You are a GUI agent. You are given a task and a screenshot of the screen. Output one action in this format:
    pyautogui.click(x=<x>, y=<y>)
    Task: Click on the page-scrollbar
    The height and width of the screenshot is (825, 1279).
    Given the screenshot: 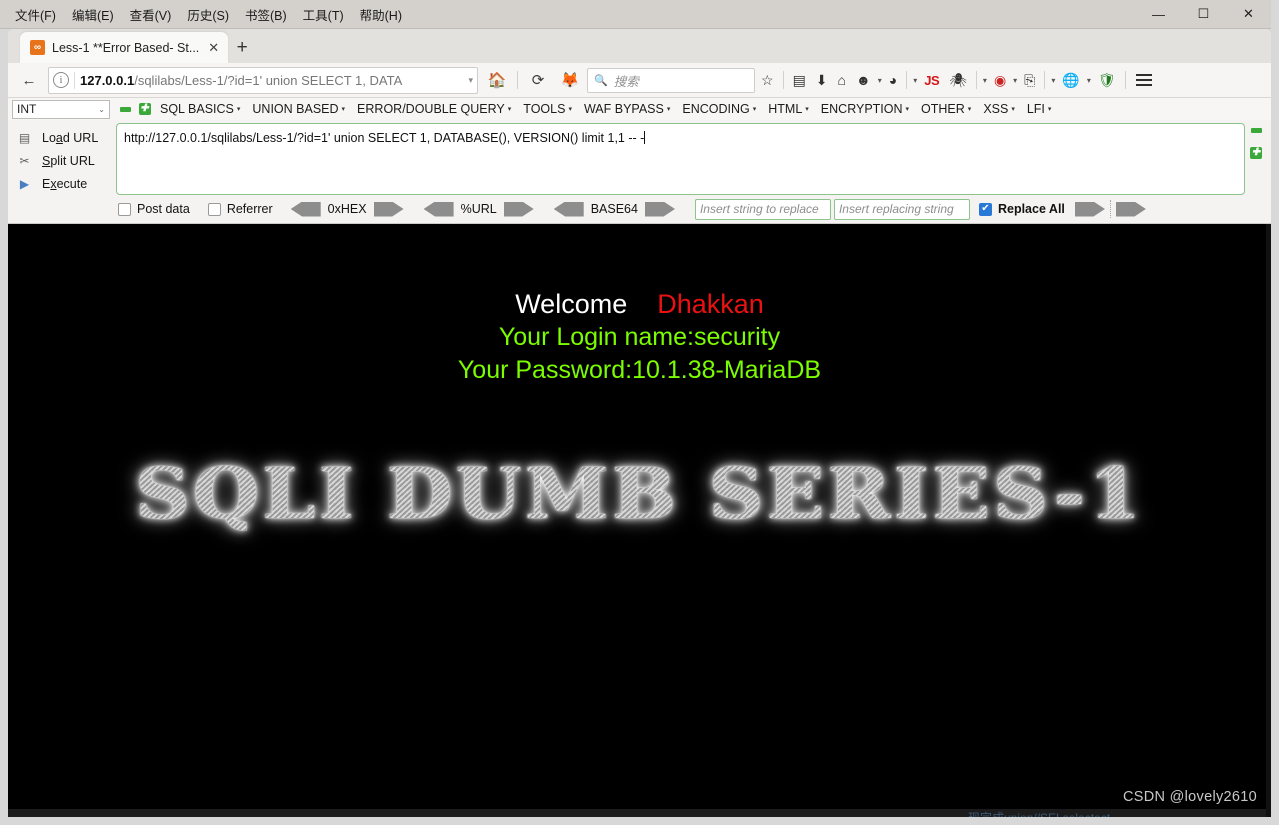 What is the action you would take?
    pyautogui.click(x=1268, y=520)
    